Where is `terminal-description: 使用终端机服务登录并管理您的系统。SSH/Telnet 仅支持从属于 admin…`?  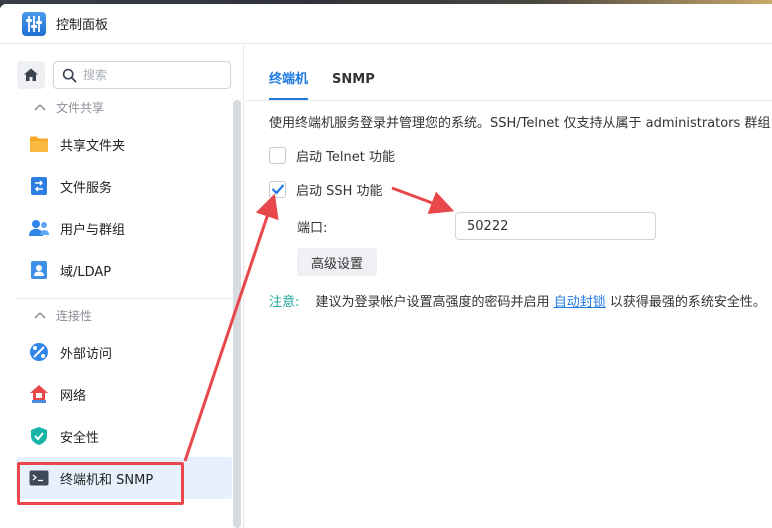
terminal-description: 使用终端机服务登录并管理您的系统。SSH/Telnet 仅支持从属于 admin… is located at coordinates (520, 123).